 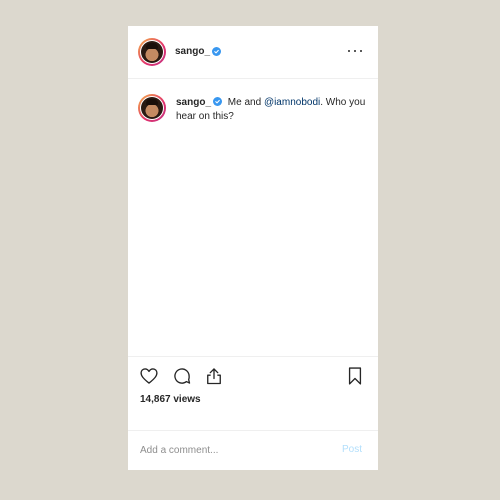 What do you see at coordinates (253, 377) in the screenshot?
I see `action-bar` at bounding box center [253, 377].